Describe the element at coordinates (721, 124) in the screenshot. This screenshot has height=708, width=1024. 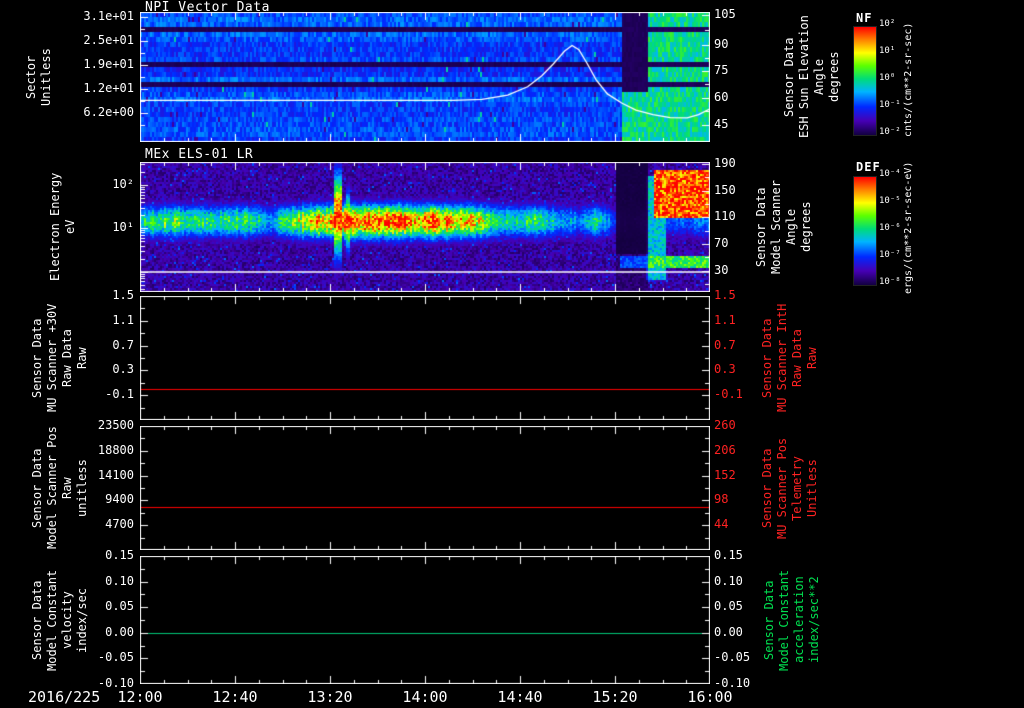
I see `panel1-right-tick-labels-item: 45` at that location.